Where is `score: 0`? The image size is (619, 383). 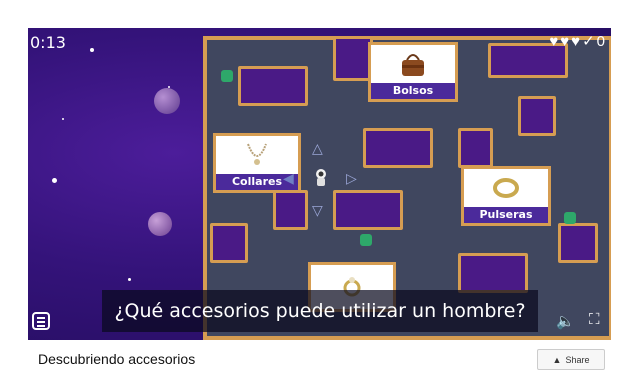 score: 0 is located at coordinates (600, 41).